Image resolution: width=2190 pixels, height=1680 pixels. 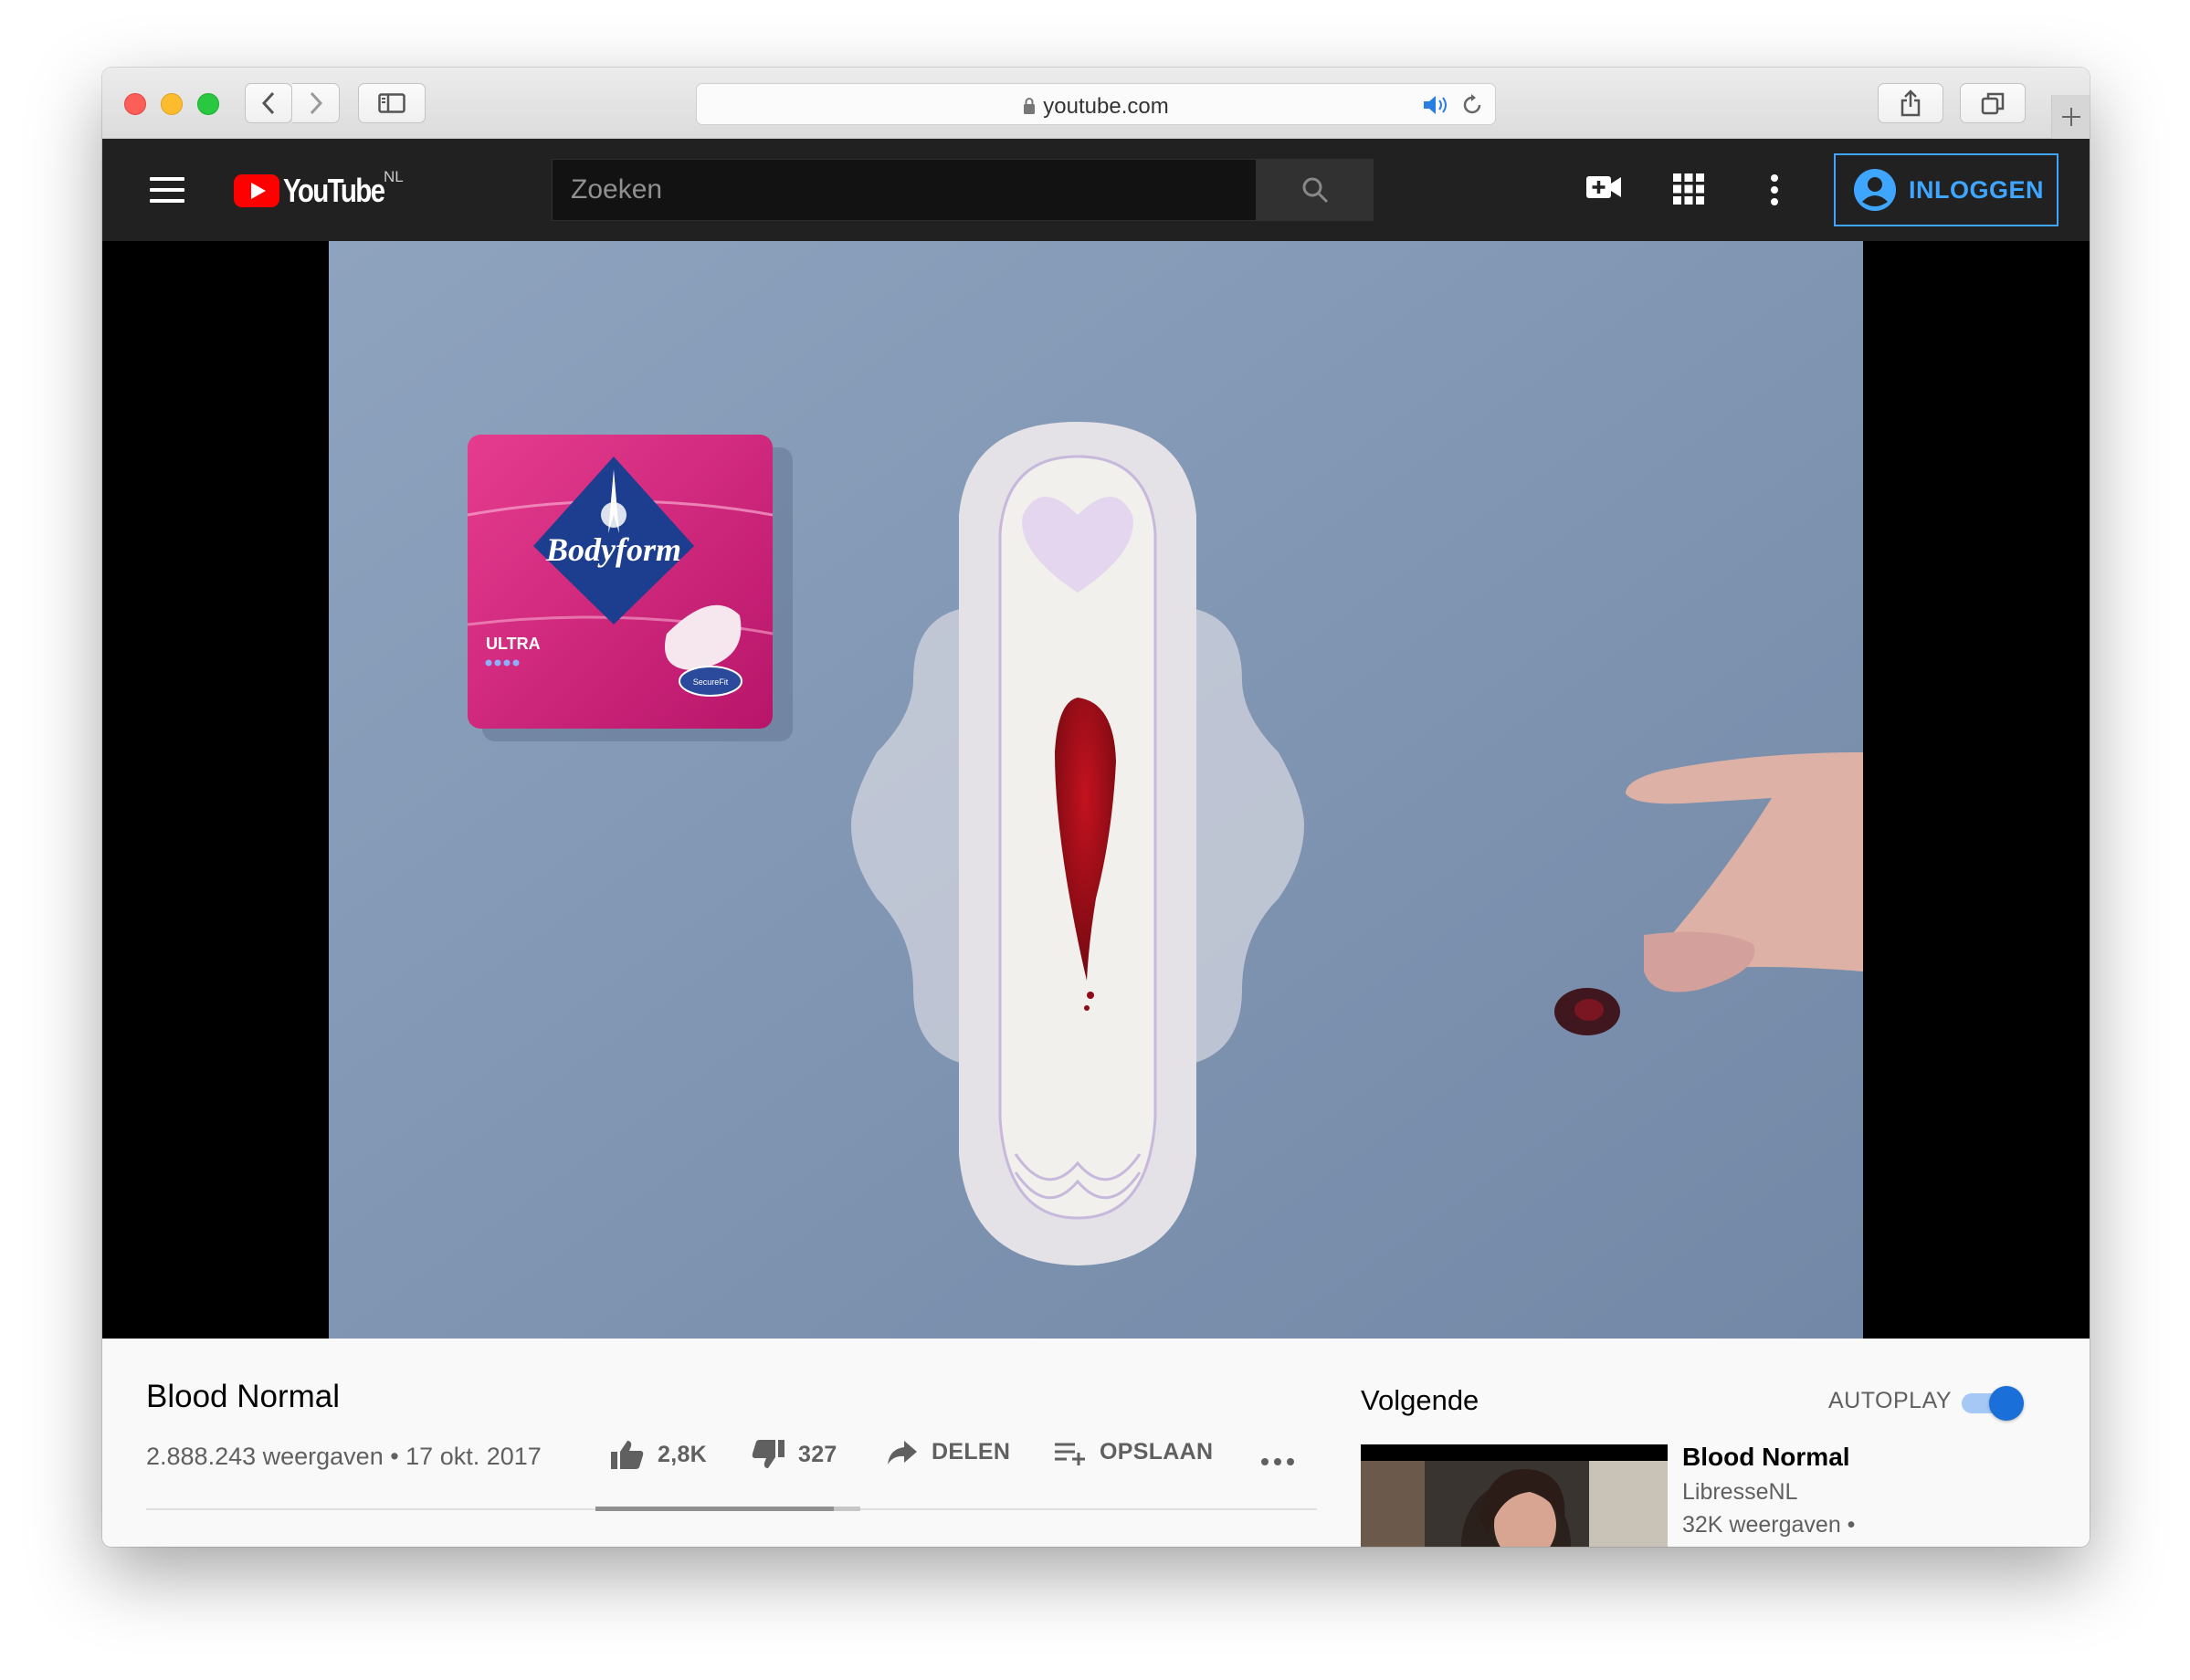 What do you see at coordinates (613, 549) in the screenshot?
I see `pack-brand-text: Bodyform` at bounding box center [613, 549].